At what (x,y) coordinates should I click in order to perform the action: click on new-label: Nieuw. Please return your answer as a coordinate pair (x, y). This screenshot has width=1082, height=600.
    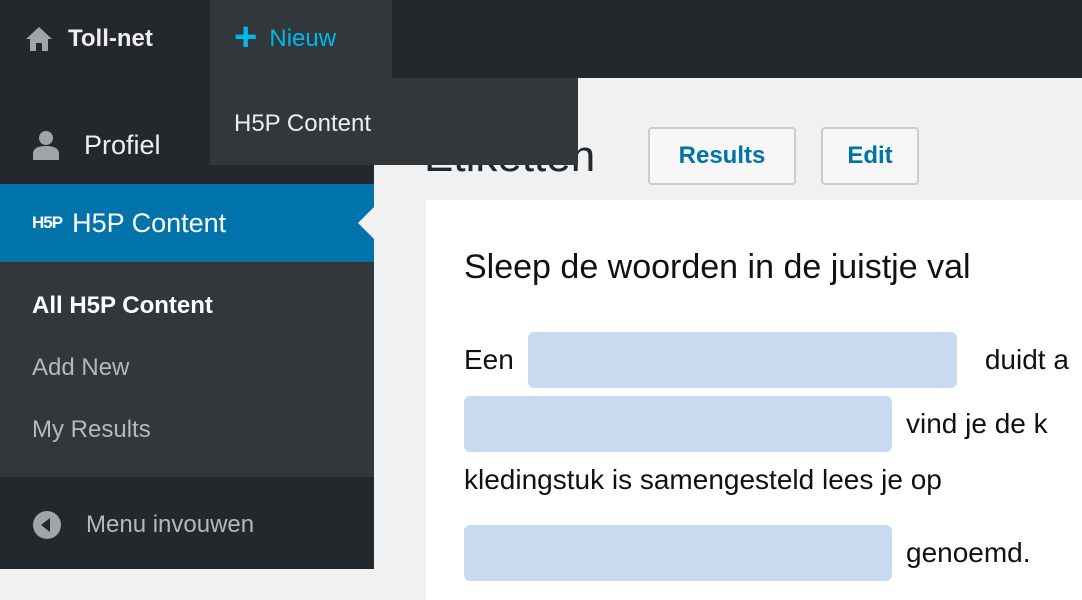
    Looking at the image, I should click on (303, 38).